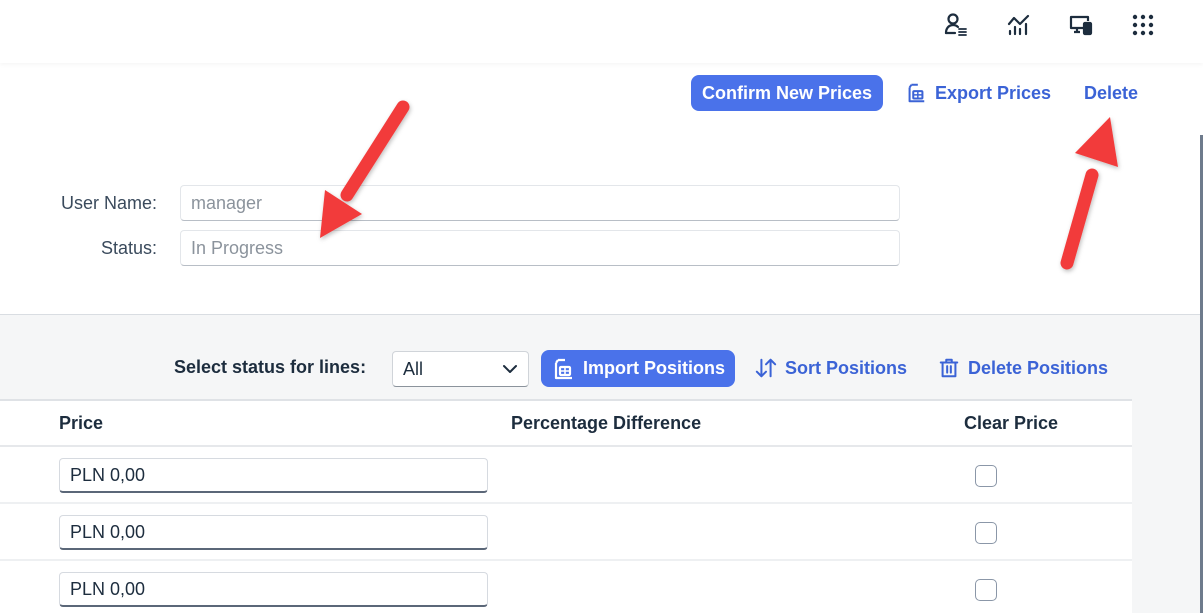 This screenshot has height=613, width=1203. I want to click on sort-positions-label: Sort Positions, so click(846, 367).